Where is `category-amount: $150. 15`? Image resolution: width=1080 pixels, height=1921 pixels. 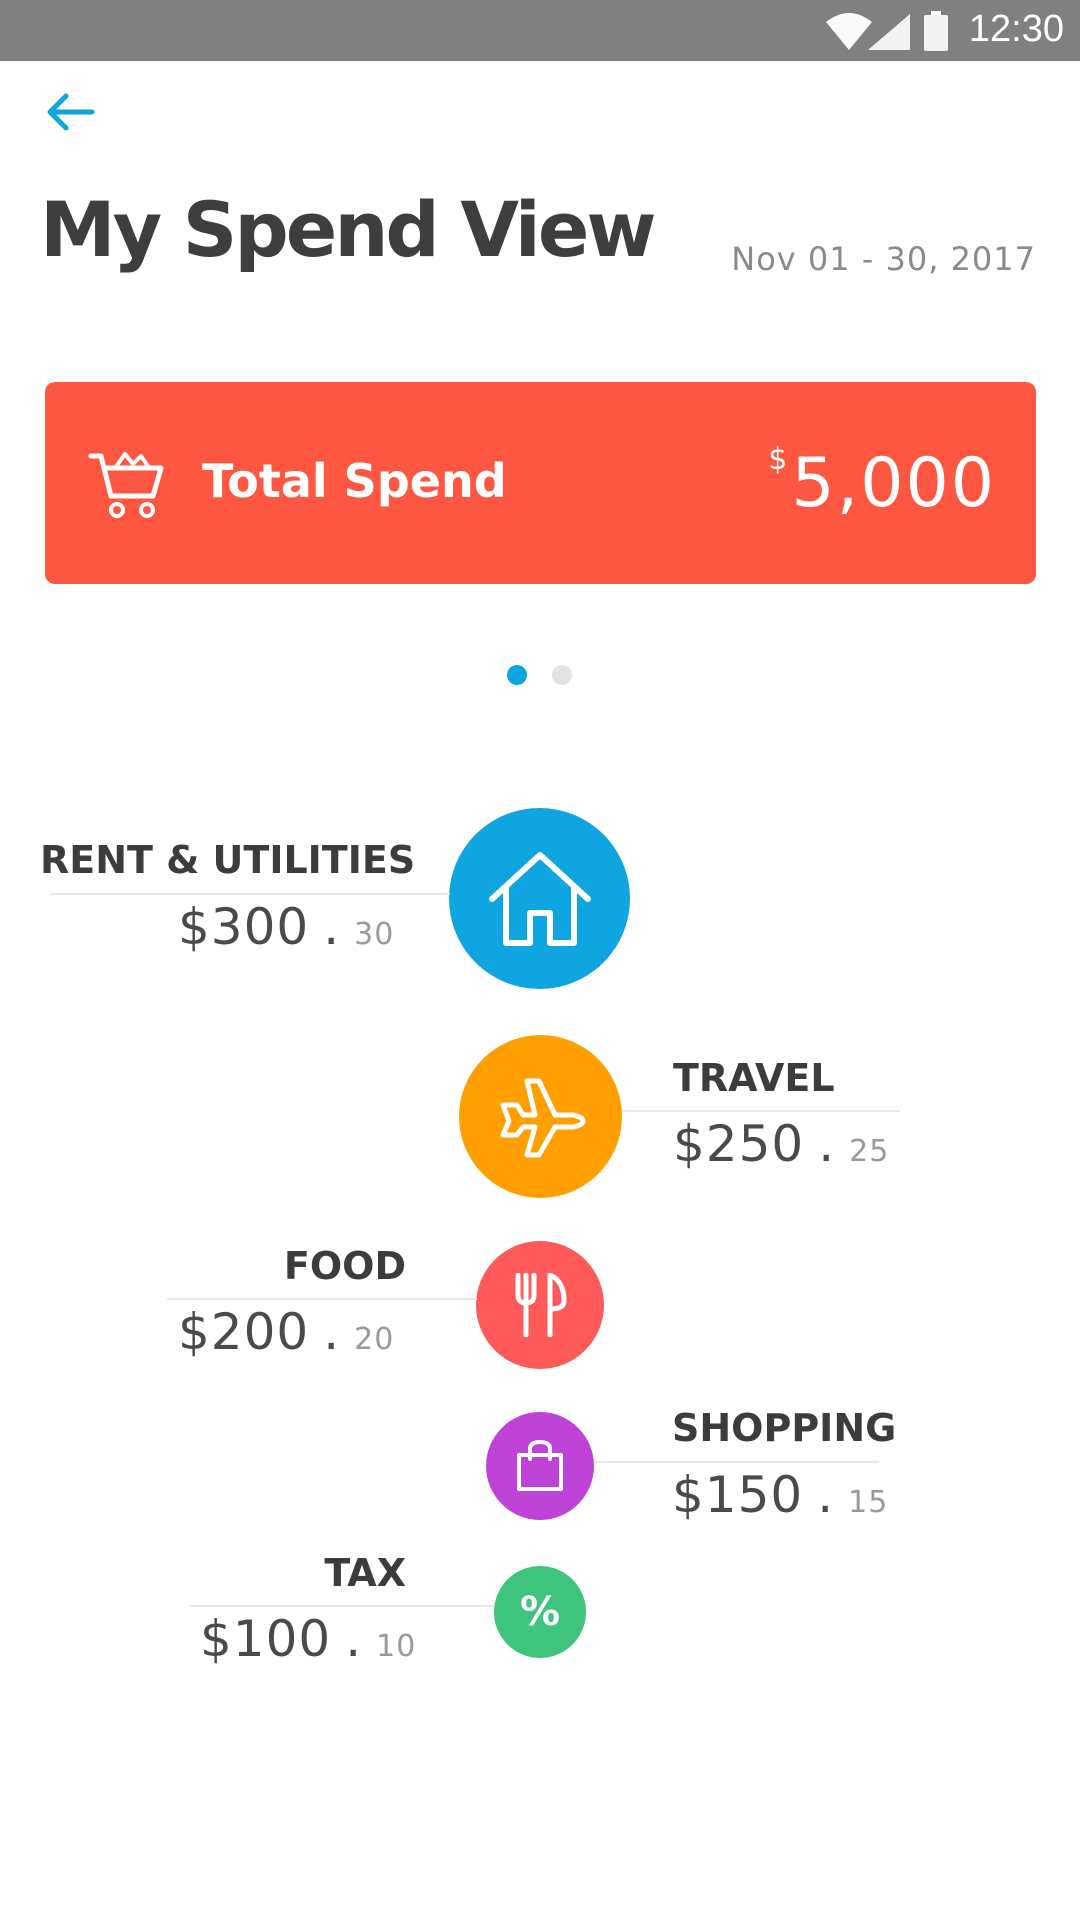 category-amount: $150. 15 is located at coordinates (780, 1495).